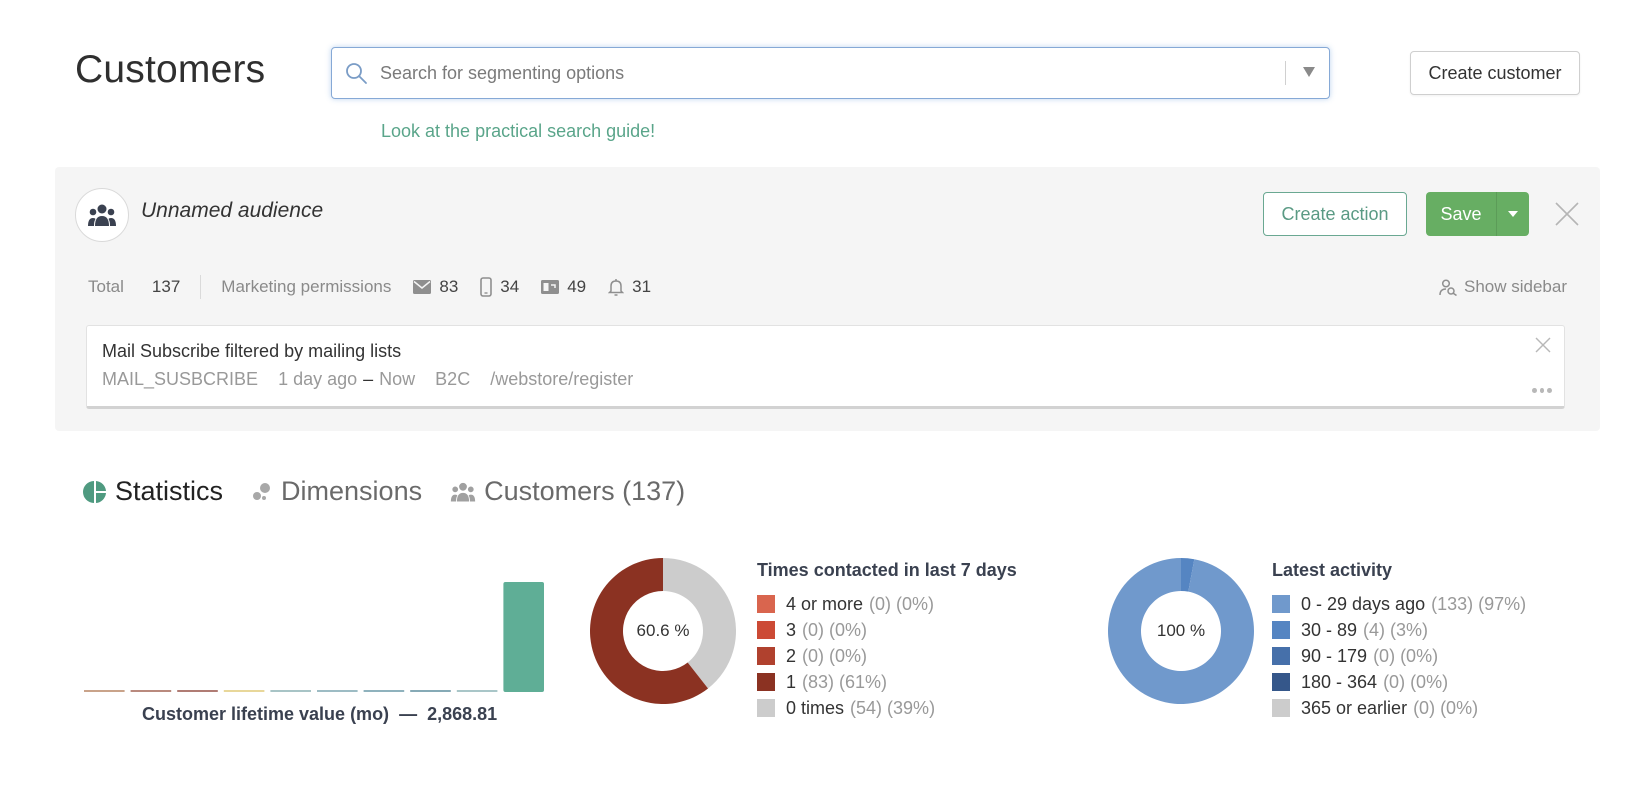  I want to click on total-value: 137, so click(166, 286).